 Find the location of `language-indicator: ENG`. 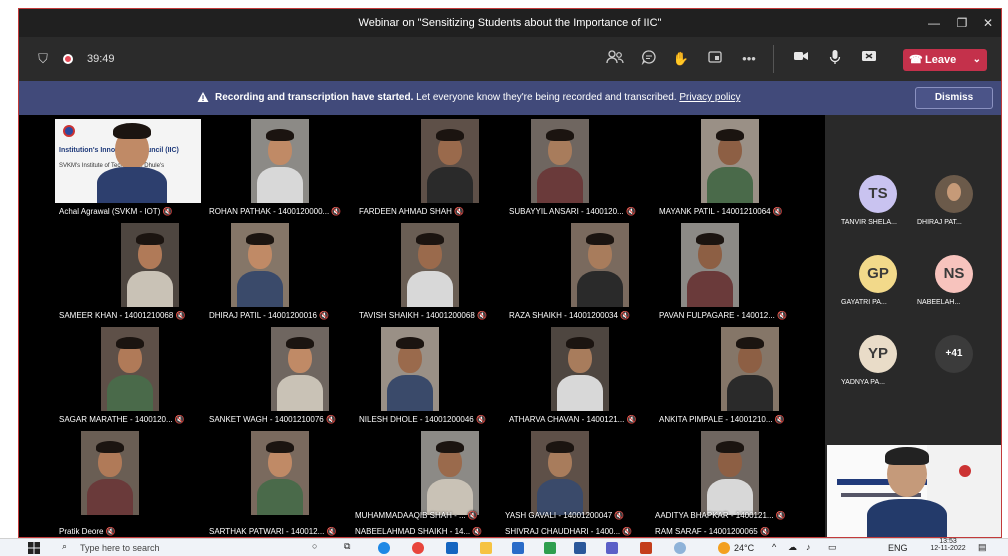

language-indicator: ENG is located at coordinates (898, 548).